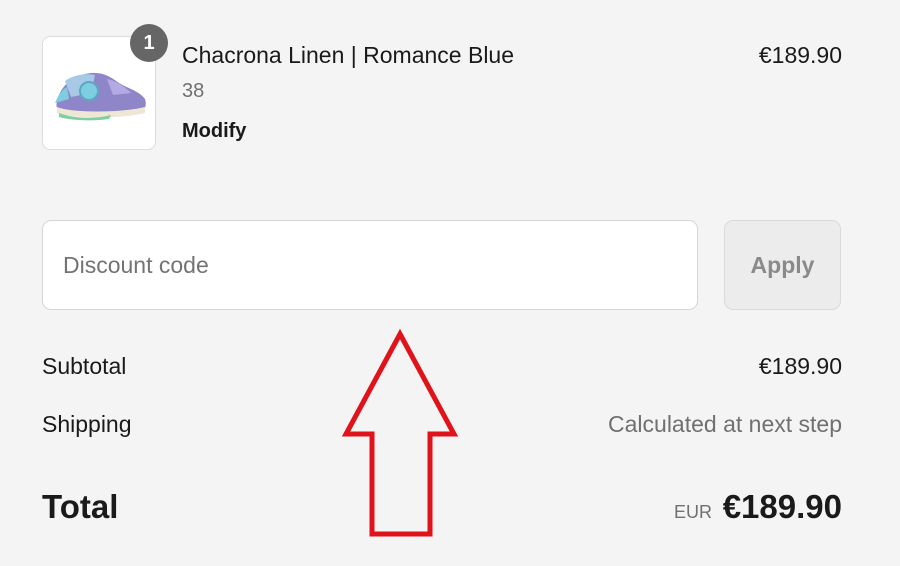 Image resolution: width=900 pixels, height=566 pixels. What do you see at coordinates (149, 43) in the screenshot?
I see `quantity-badge: 1` at bounding box center [149, 43].